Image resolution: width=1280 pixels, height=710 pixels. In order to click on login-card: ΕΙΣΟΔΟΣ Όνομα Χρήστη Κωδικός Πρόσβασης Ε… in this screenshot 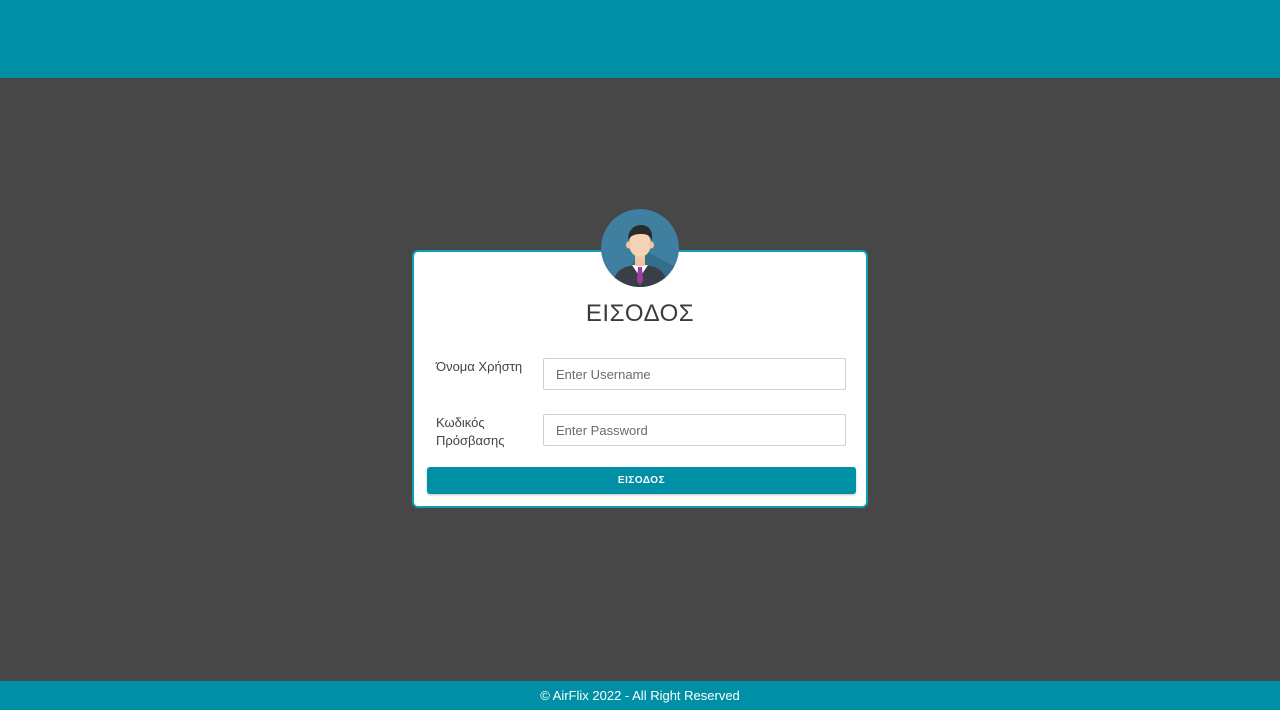, I will do `click(640, 379)`.